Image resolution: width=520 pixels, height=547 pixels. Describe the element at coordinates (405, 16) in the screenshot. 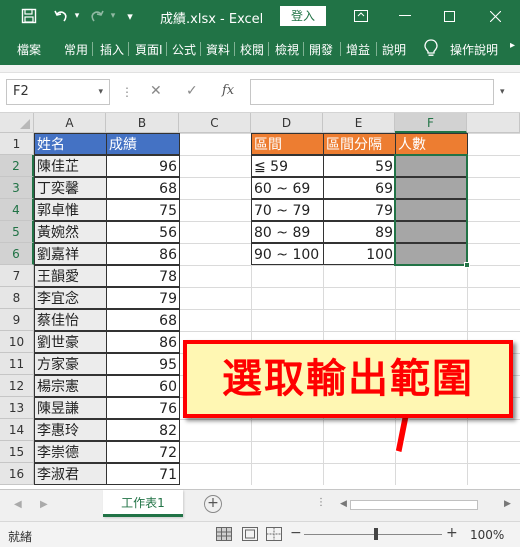

I see `minimize-icon` at that location.